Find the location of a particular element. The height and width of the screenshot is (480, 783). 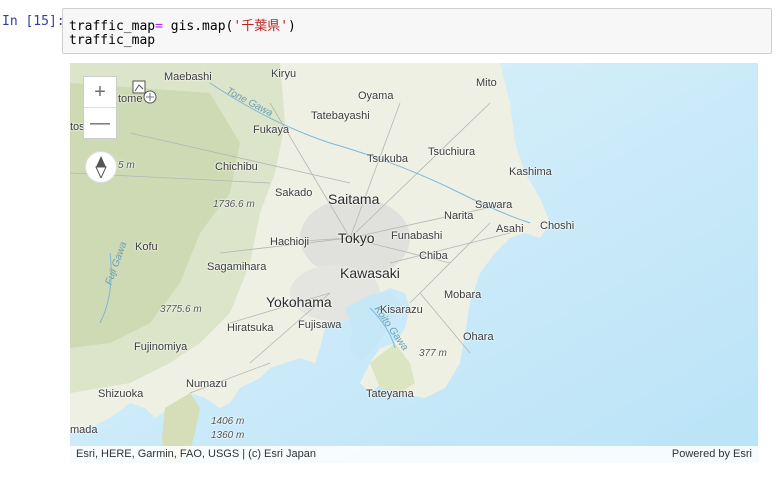

basemap-toggle-button is located at coordinates (145, 93).